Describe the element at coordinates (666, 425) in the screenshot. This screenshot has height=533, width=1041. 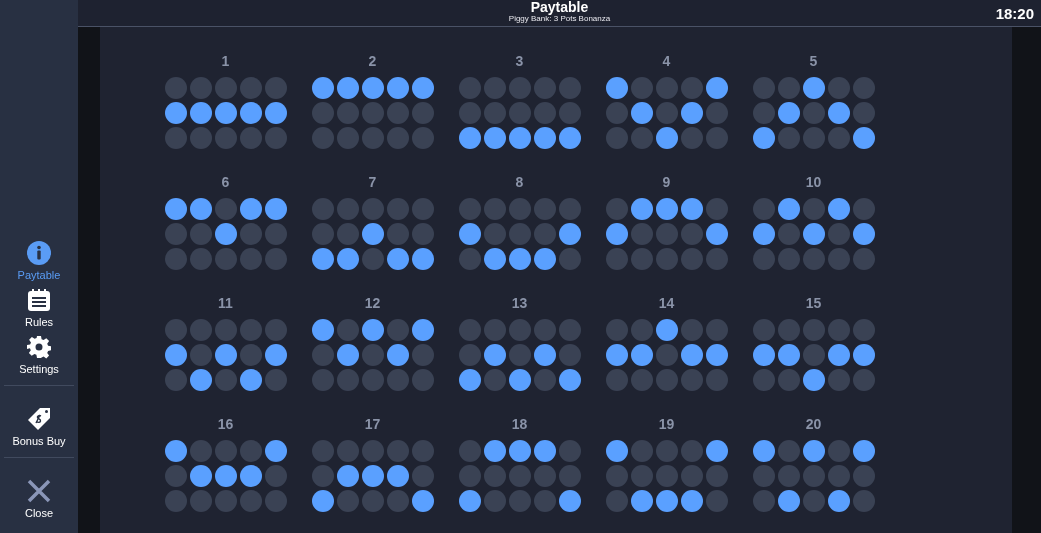
I see `payline-number: 19` at that location.